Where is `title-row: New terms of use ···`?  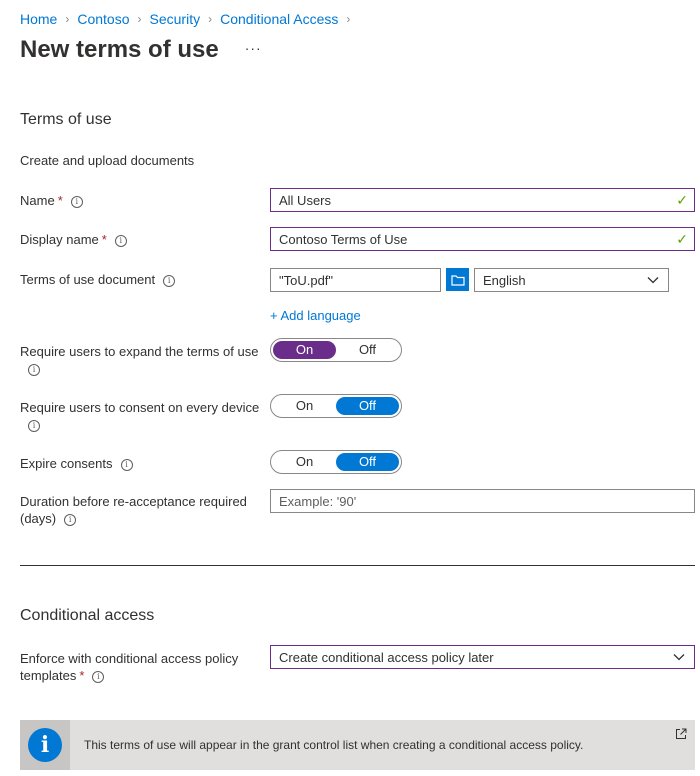 title-row: New terms of use ··· is located at coordinates (141, 50).